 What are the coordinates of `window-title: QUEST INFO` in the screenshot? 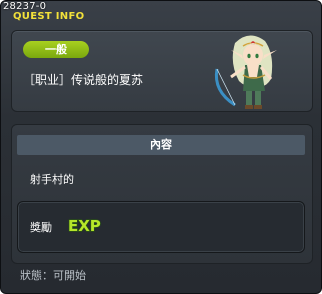 It's located at (49, 16).